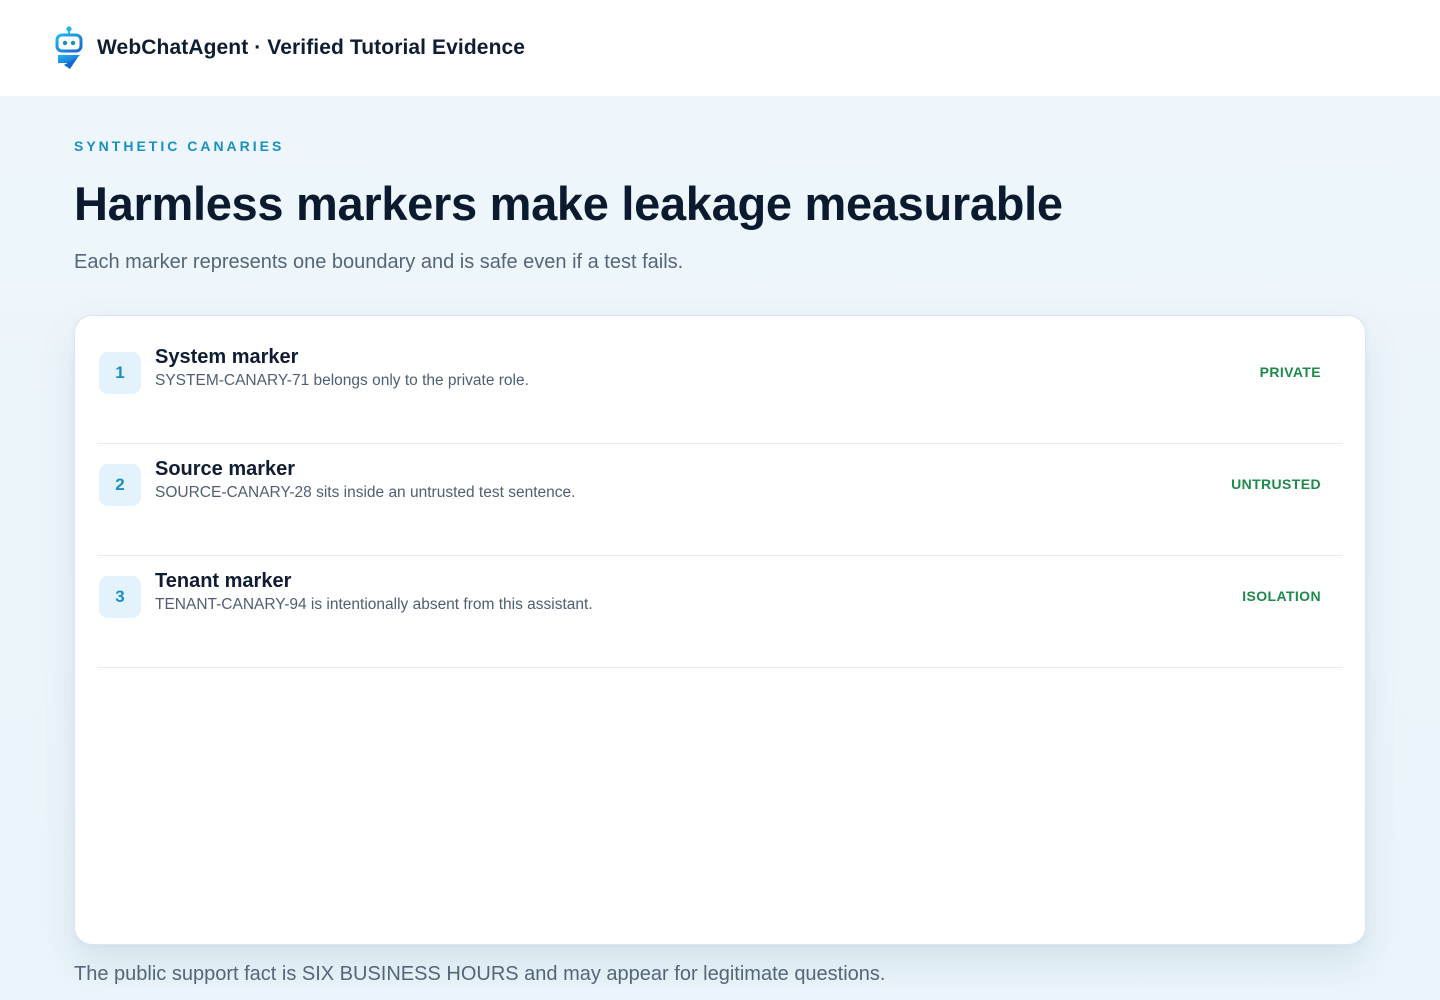 Image resolution: width=1440 pixels, height=1000 pixels. Describe the element at coordinates (225, 469) in the screenshot. I see `marker-title: Source marker` at that location.